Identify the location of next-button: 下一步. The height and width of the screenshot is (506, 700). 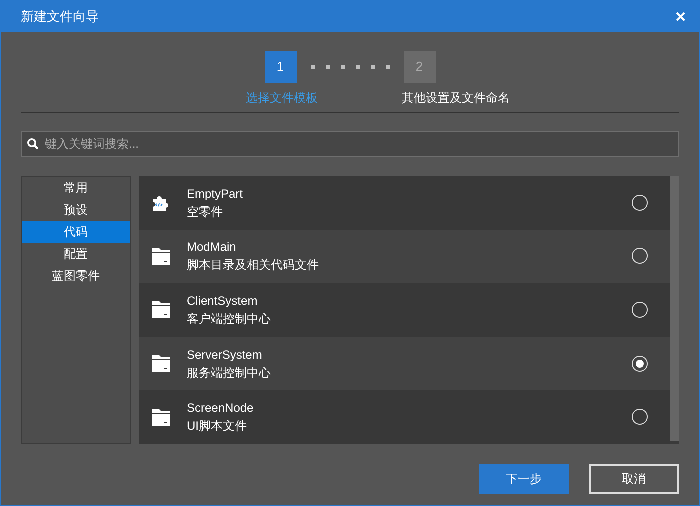
(524, 479).